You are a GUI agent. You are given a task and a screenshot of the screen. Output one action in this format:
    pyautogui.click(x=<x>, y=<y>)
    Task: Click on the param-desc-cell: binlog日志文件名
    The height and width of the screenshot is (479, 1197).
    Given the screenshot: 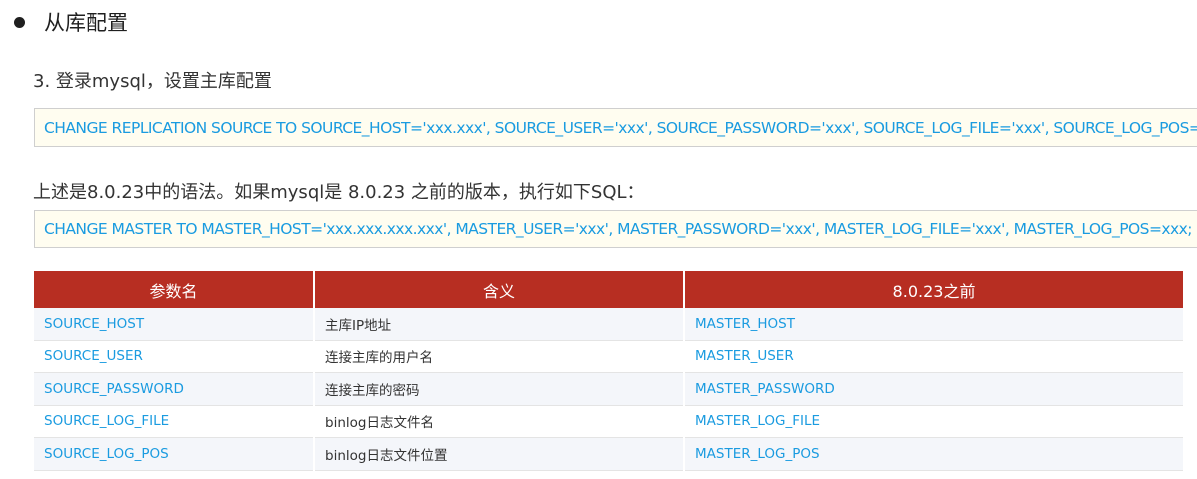 What is the action you would take?
    pyautogui.click(x=499, y=421)
    